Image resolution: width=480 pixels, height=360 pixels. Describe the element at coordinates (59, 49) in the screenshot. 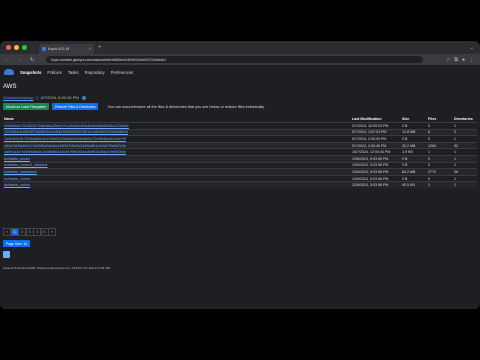

I see `tab-title: Kopia UI 0.15` at that location.